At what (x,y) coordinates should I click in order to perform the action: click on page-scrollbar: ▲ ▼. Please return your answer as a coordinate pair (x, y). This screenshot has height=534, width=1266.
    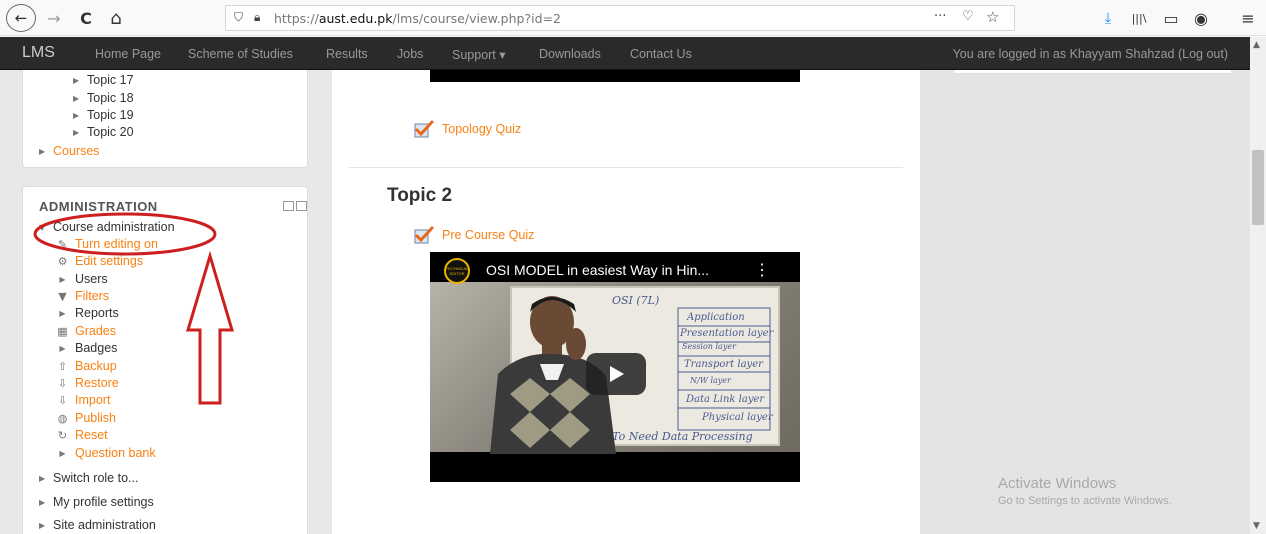
    Looking at the image, I should click on (1258, 285).